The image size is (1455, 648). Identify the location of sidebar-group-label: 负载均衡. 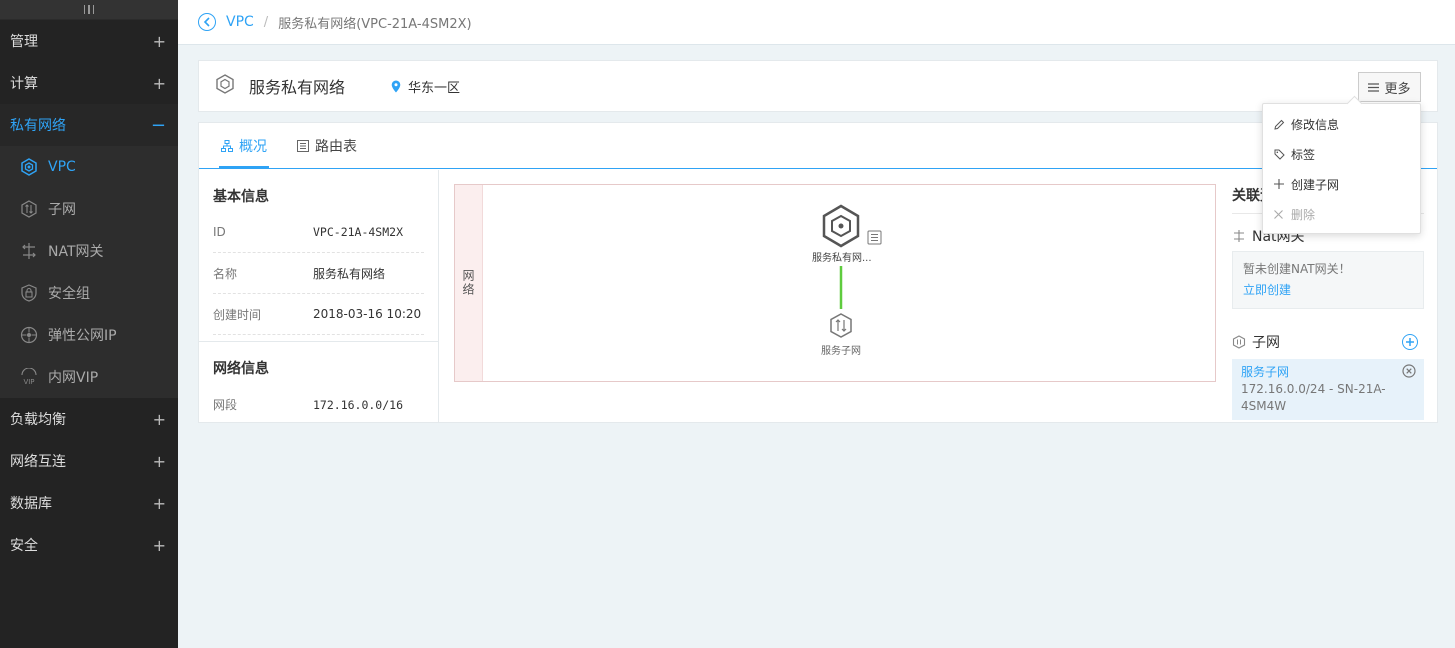
(38, 420).